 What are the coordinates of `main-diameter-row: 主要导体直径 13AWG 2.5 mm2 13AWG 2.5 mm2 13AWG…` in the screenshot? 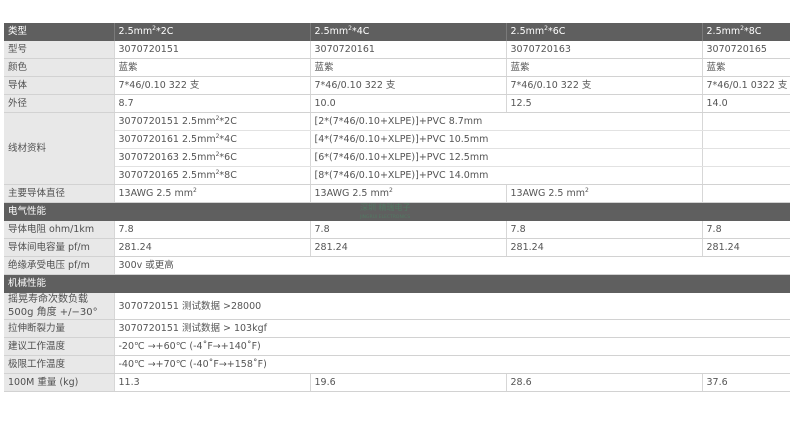 It's located at (397, 193).